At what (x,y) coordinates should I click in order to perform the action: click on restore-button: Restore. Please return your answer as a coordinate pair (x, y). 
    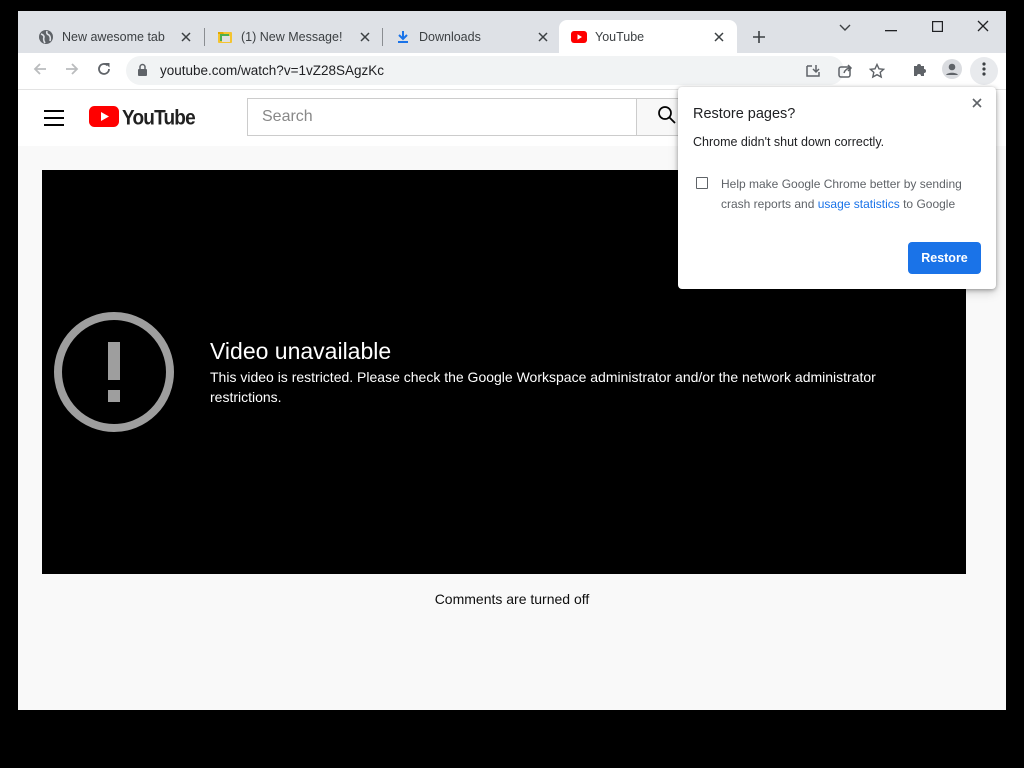
    Looking at the image, I should click on (944, 258).